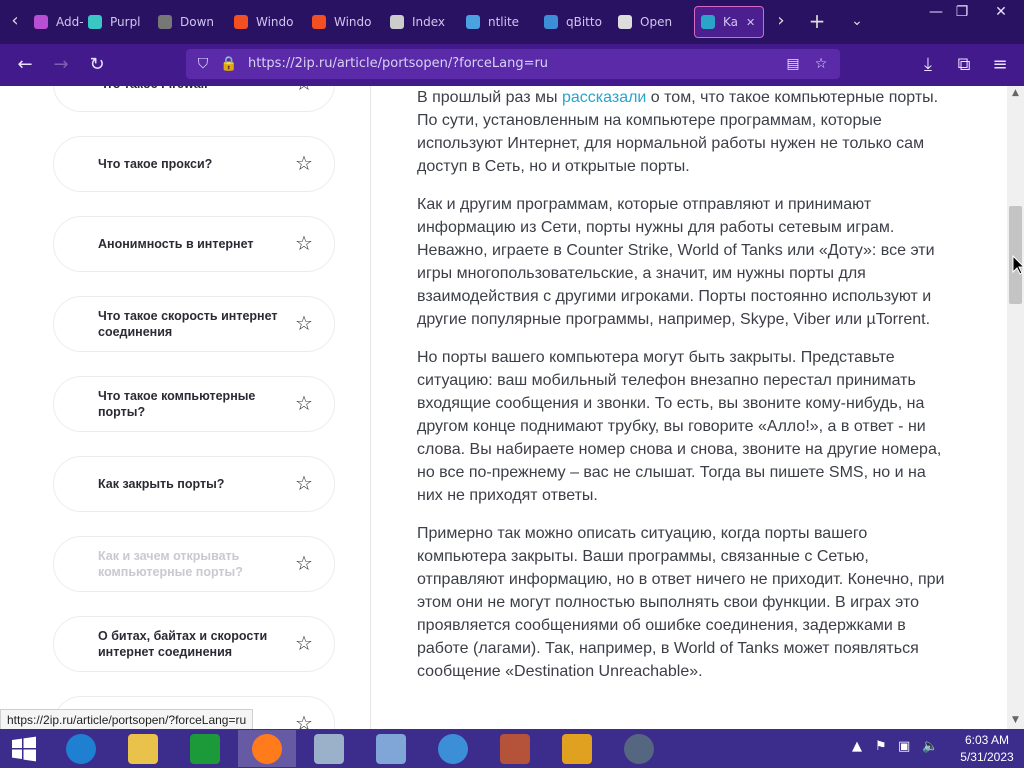  I want to click on qbittorrent-icon, so click(453, 748).